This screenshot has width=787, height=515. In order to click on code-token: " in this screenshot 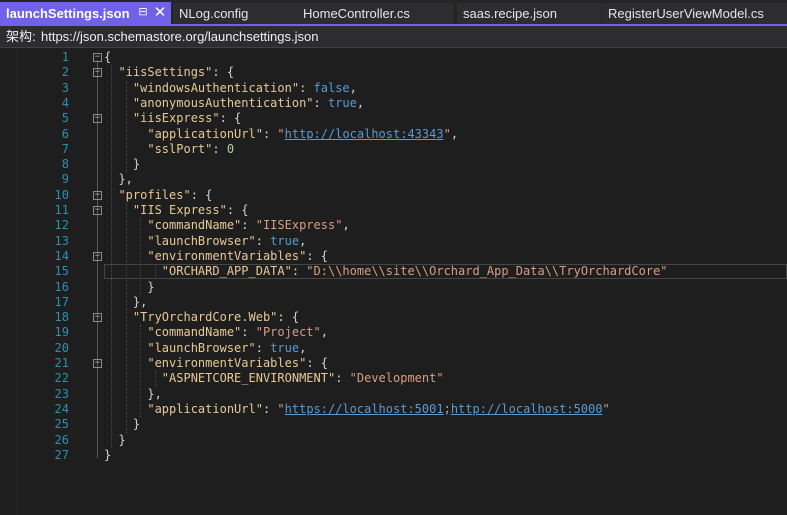, I will do `click(281, 408)`.